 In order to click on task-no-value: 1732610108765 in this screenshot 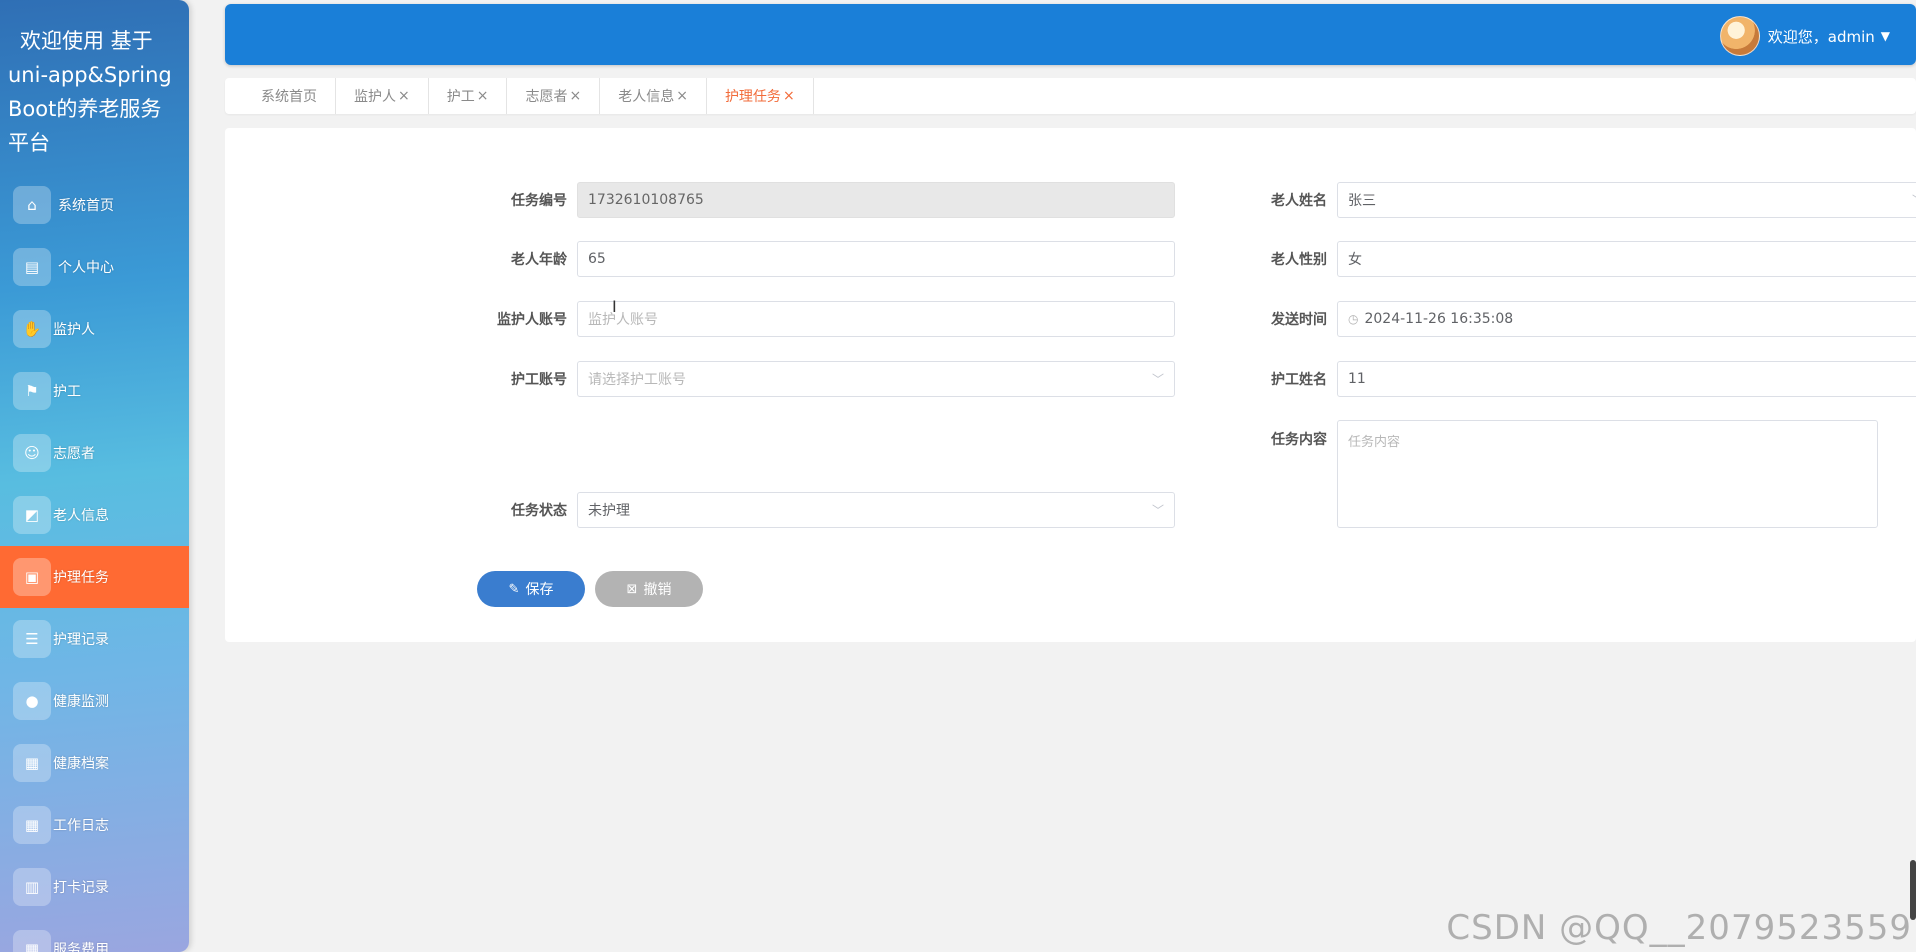, I will do `click(646, 200)`.